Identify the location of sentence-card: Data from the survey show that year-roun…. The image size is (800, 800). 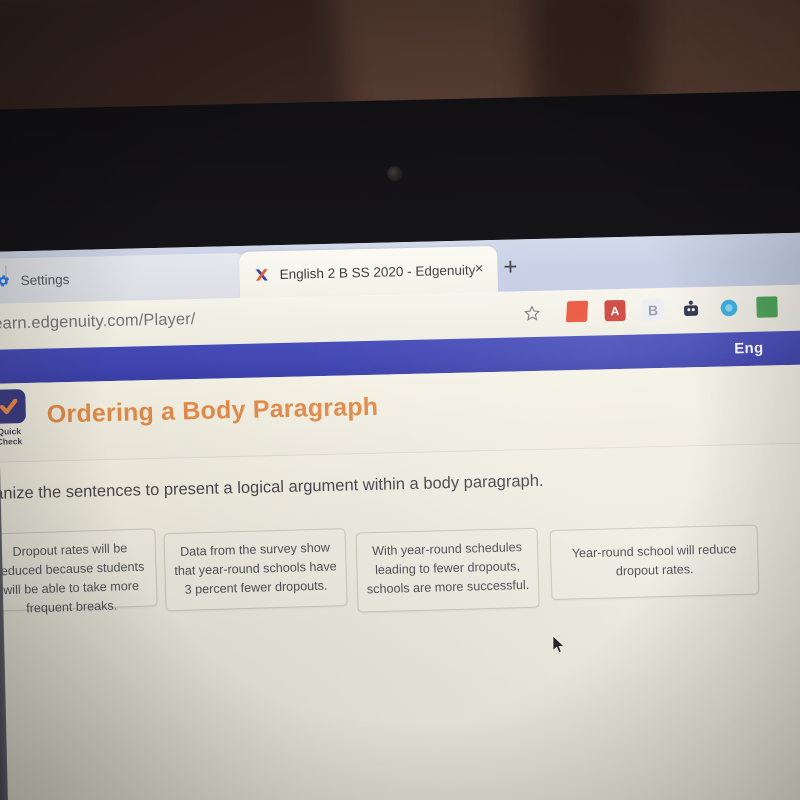
(255, 570).